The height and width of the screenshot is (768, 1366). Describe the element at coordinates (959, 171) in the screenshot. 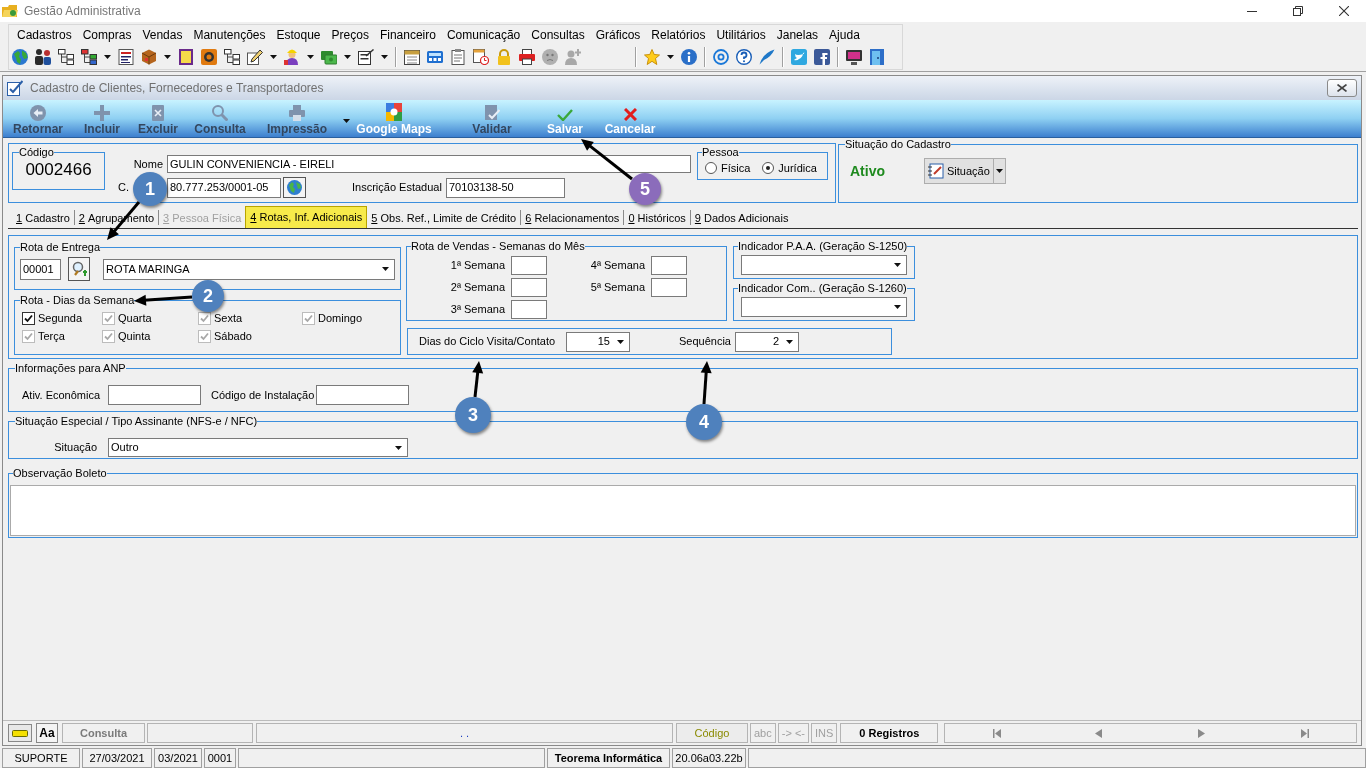

I see `status-button: Situação` at that location.